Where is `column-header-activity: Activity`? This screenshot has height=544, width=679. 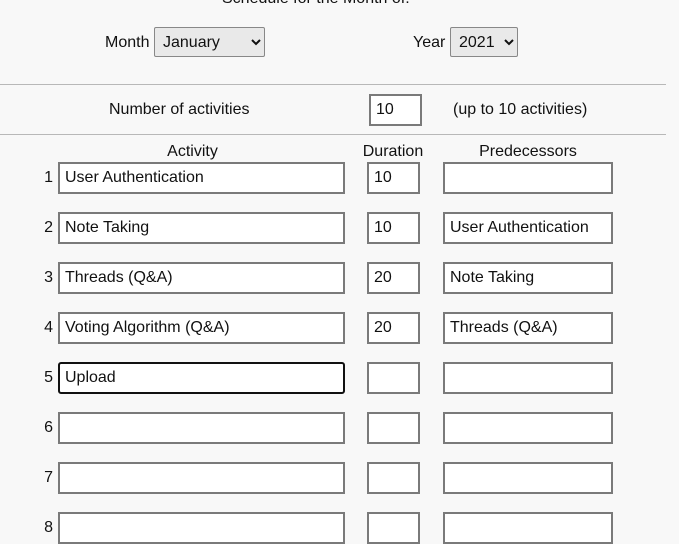 column-header-activity: Activity is located at coordinates (192, 151).